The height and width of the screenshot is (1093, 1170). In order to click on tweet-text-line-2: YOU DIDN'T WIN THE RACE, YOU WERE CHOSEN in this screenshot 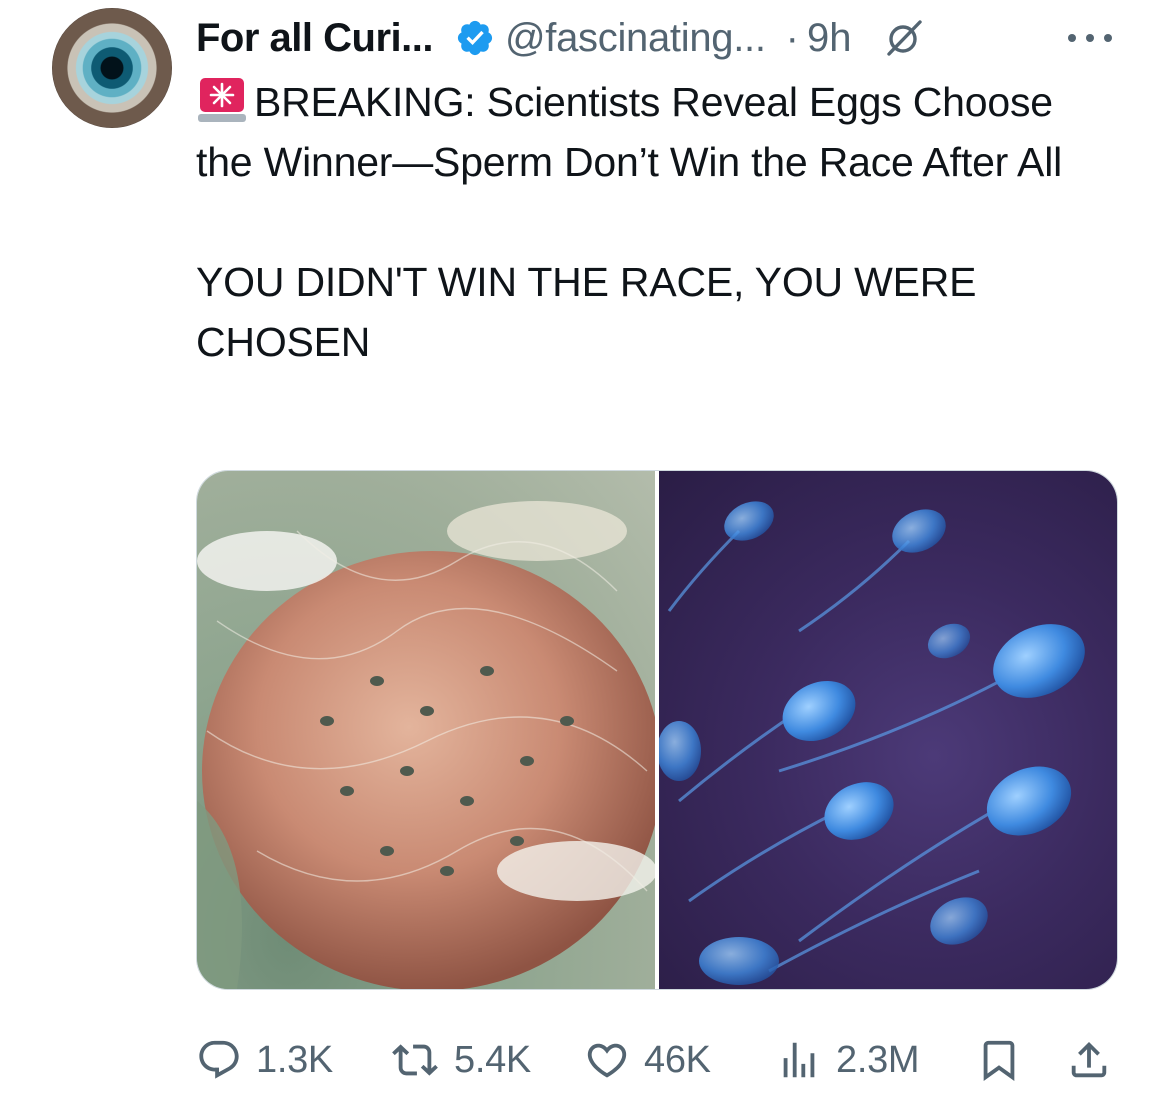, I will do `click(586, 312)`.